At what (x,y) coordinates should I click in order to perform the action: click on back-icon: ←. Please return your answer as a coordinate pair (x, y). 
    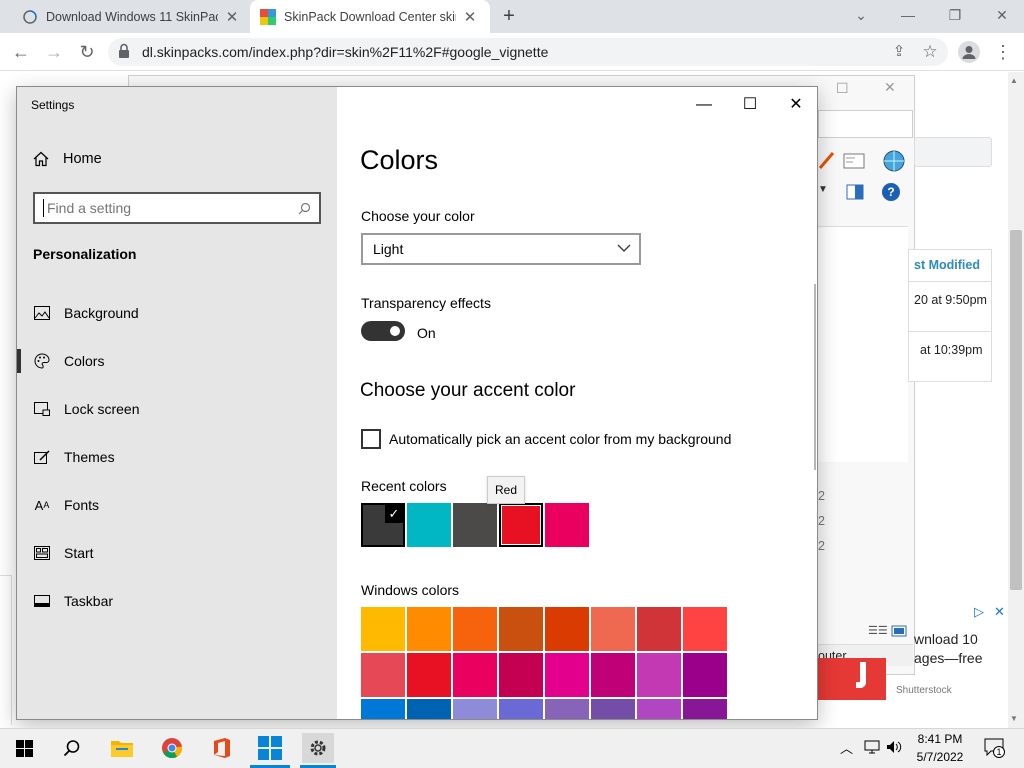
    Looking at the image, I should click on (21, 52).